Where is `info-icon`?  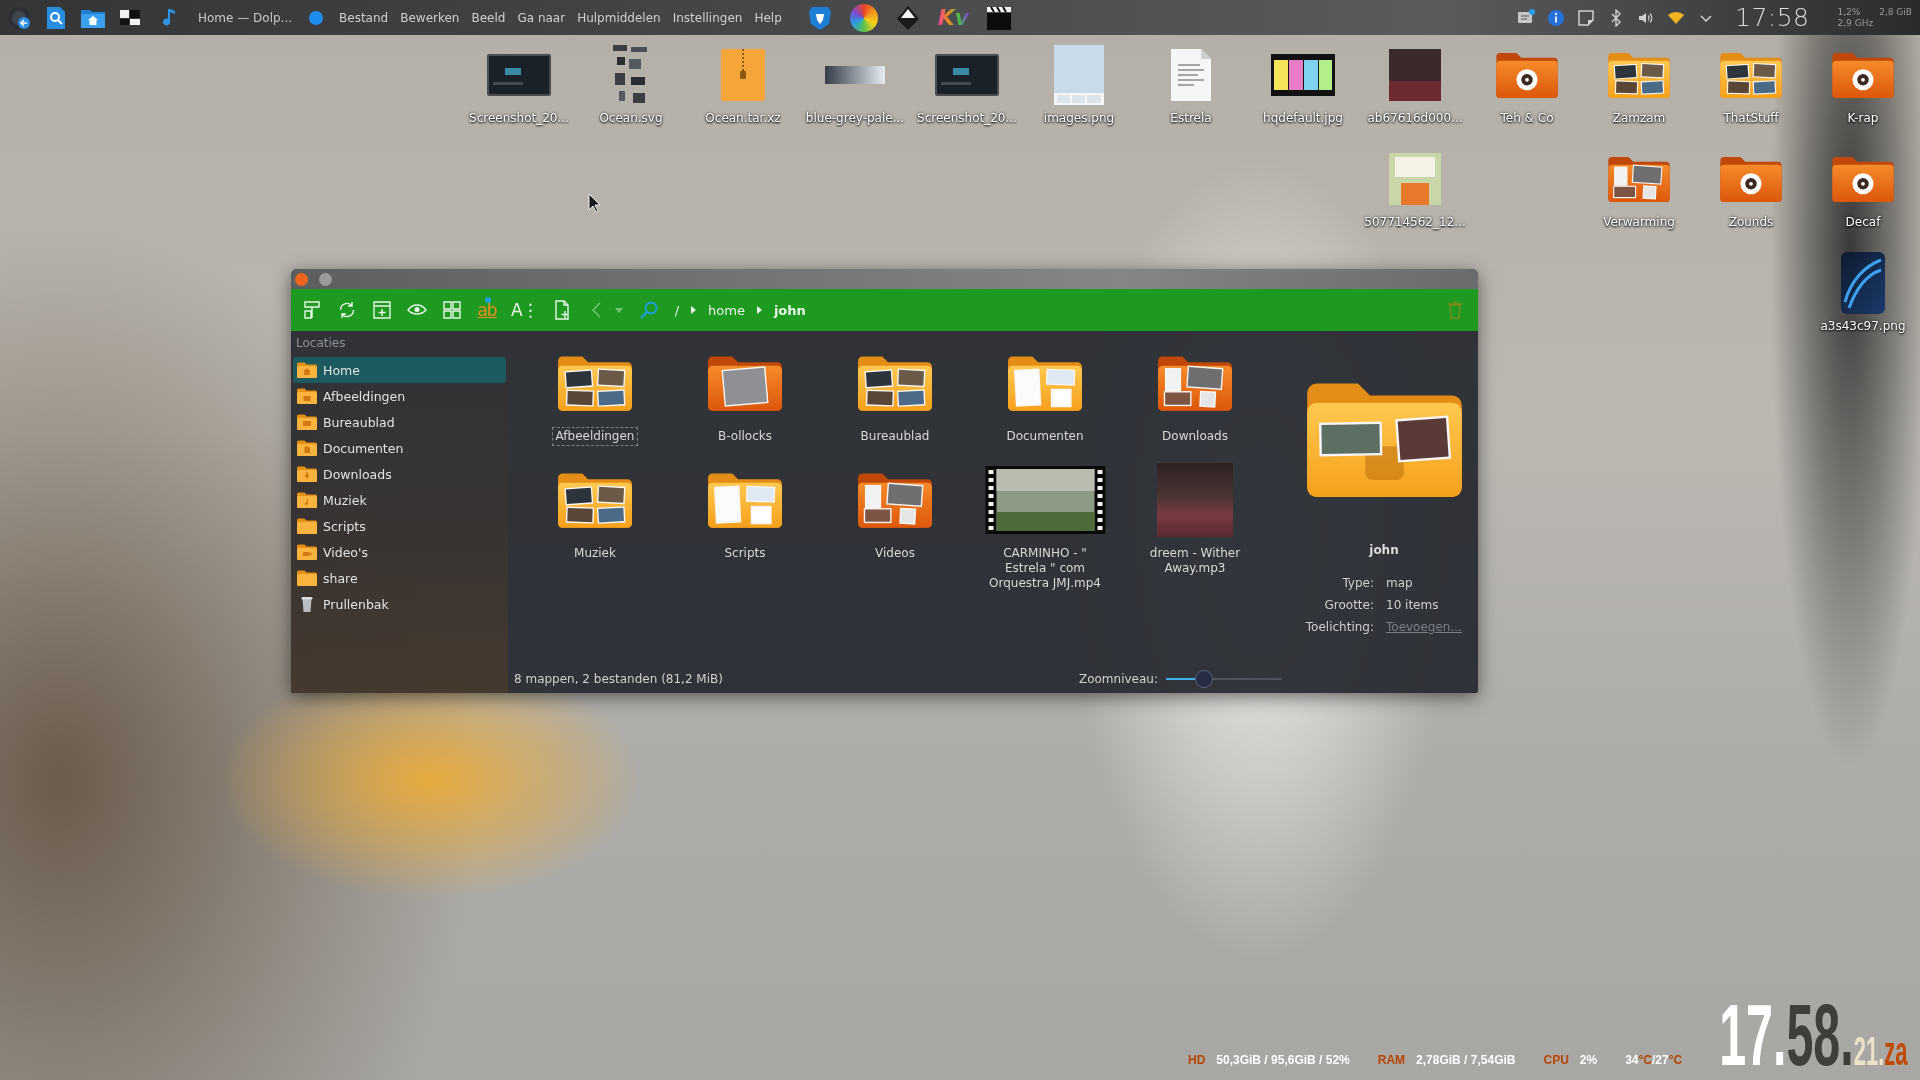
info-icon is located at coordinates (1556, 17).